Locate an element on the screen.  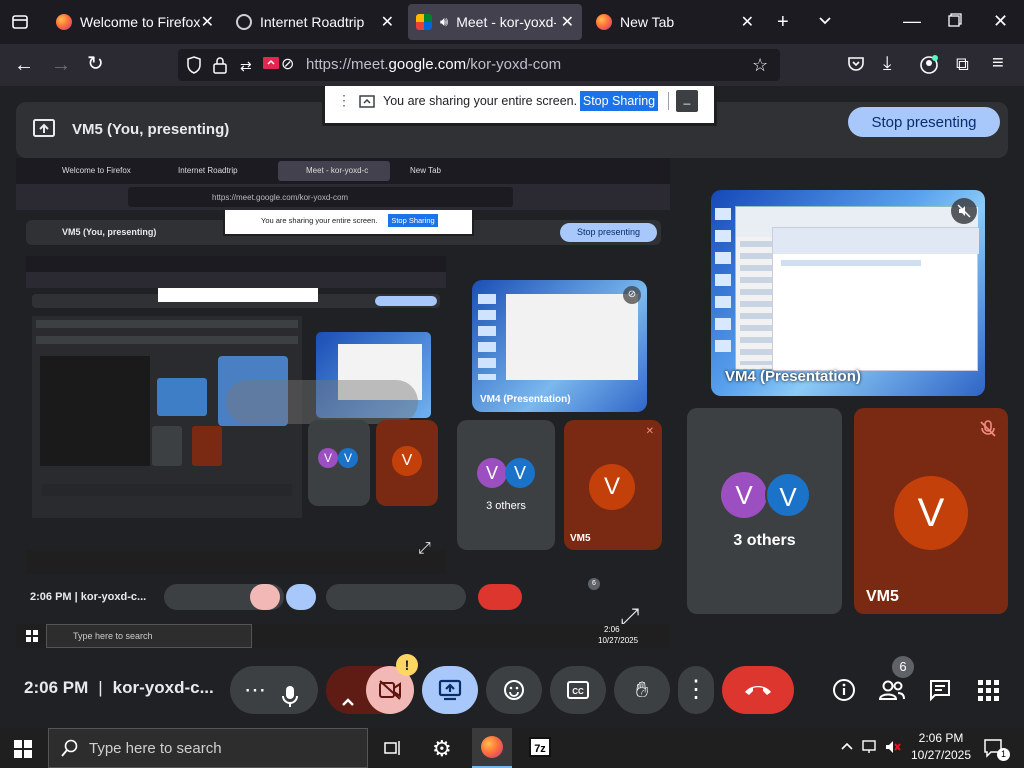
bookmark-star-icon: ☆ is located at coordinates (760, 65).